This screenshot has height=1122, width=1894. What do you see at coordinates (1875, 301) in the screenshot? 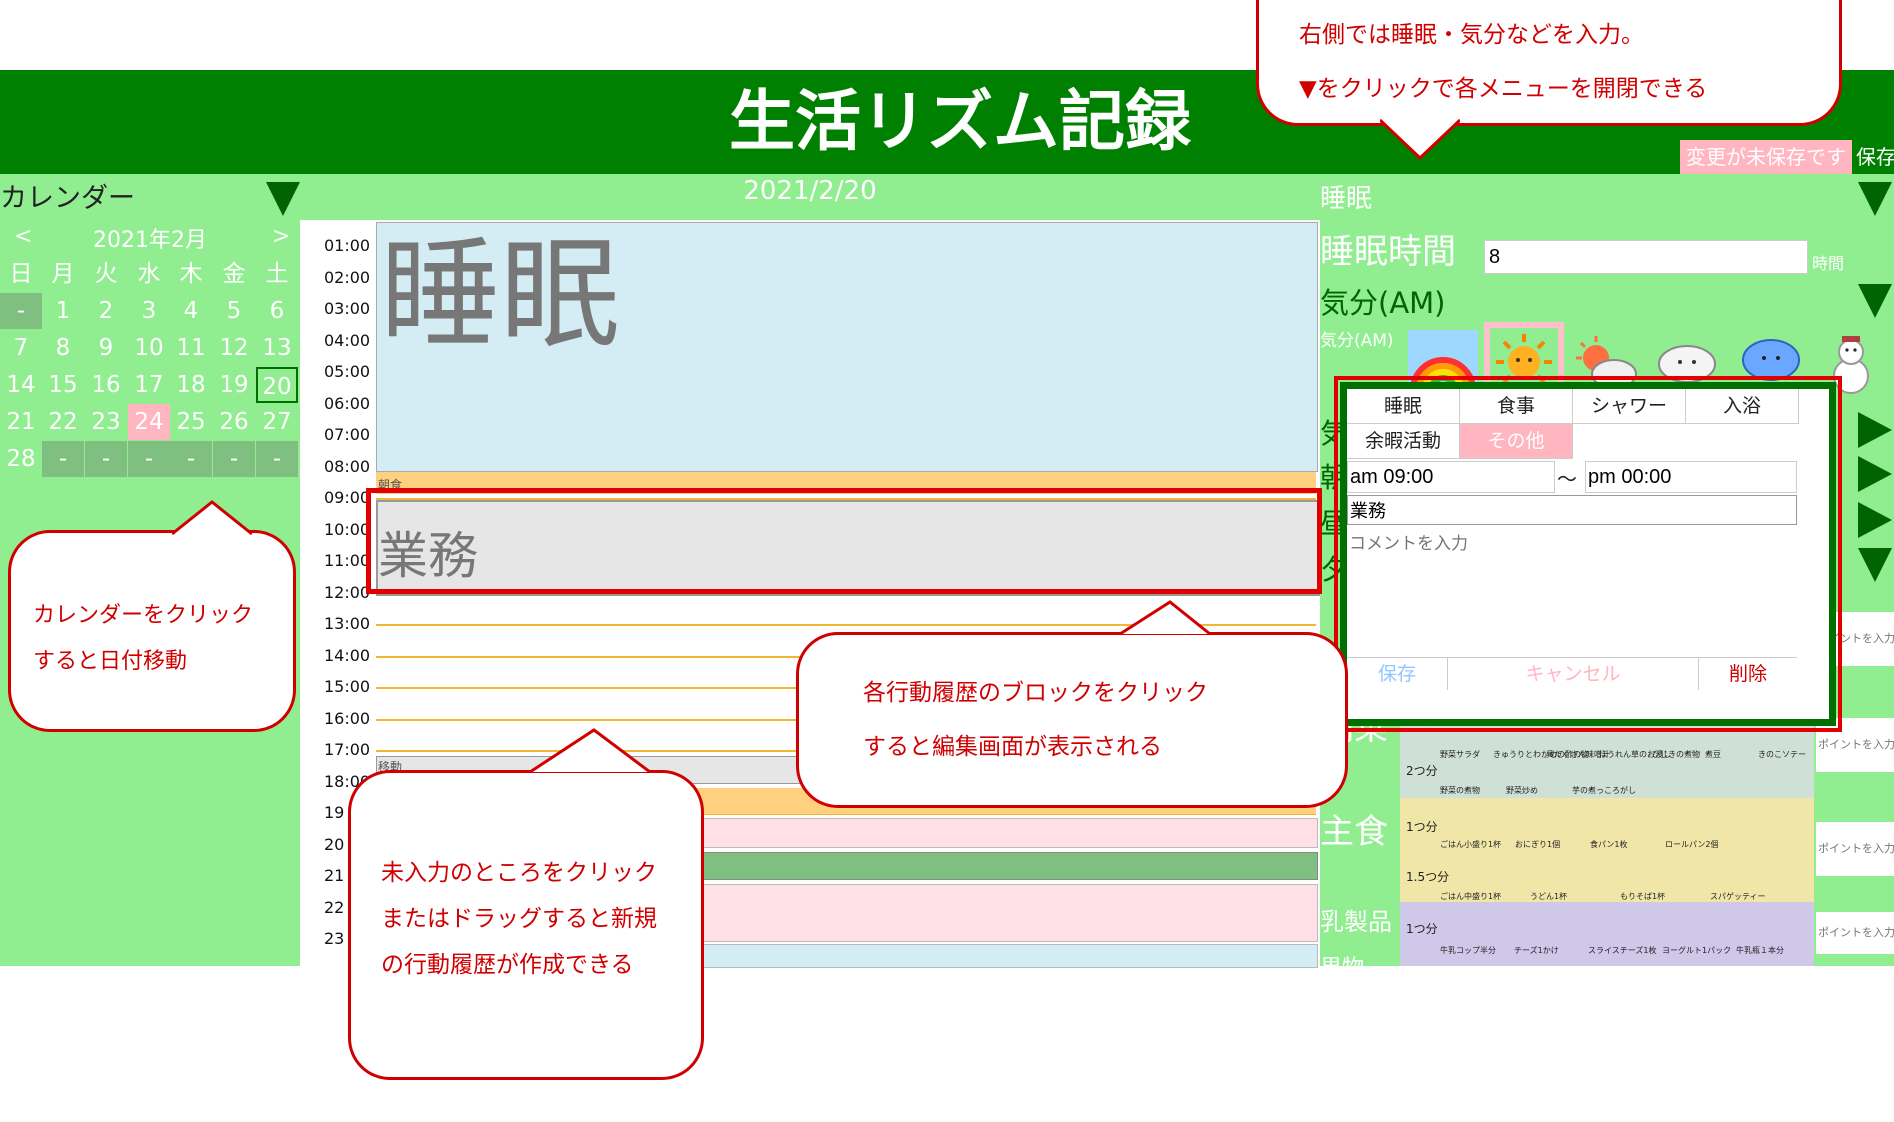
I see `mood-am-toggle-icon` at bounding box center [1875, 301].